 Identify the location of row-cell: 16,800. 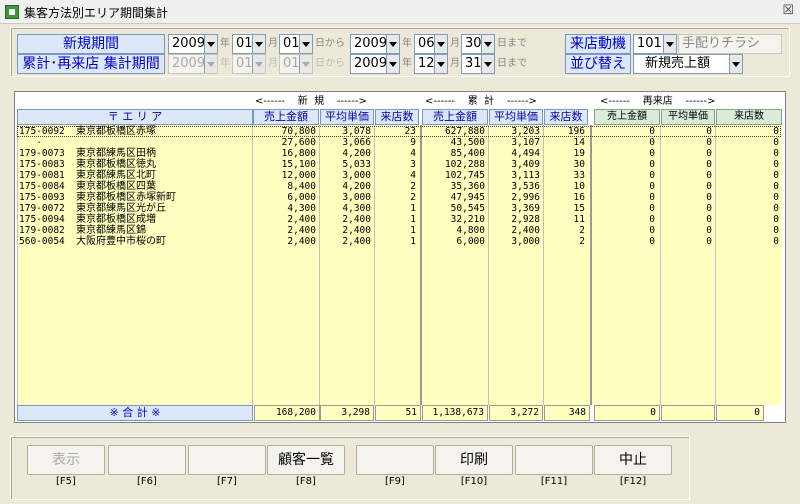
(286, 153).